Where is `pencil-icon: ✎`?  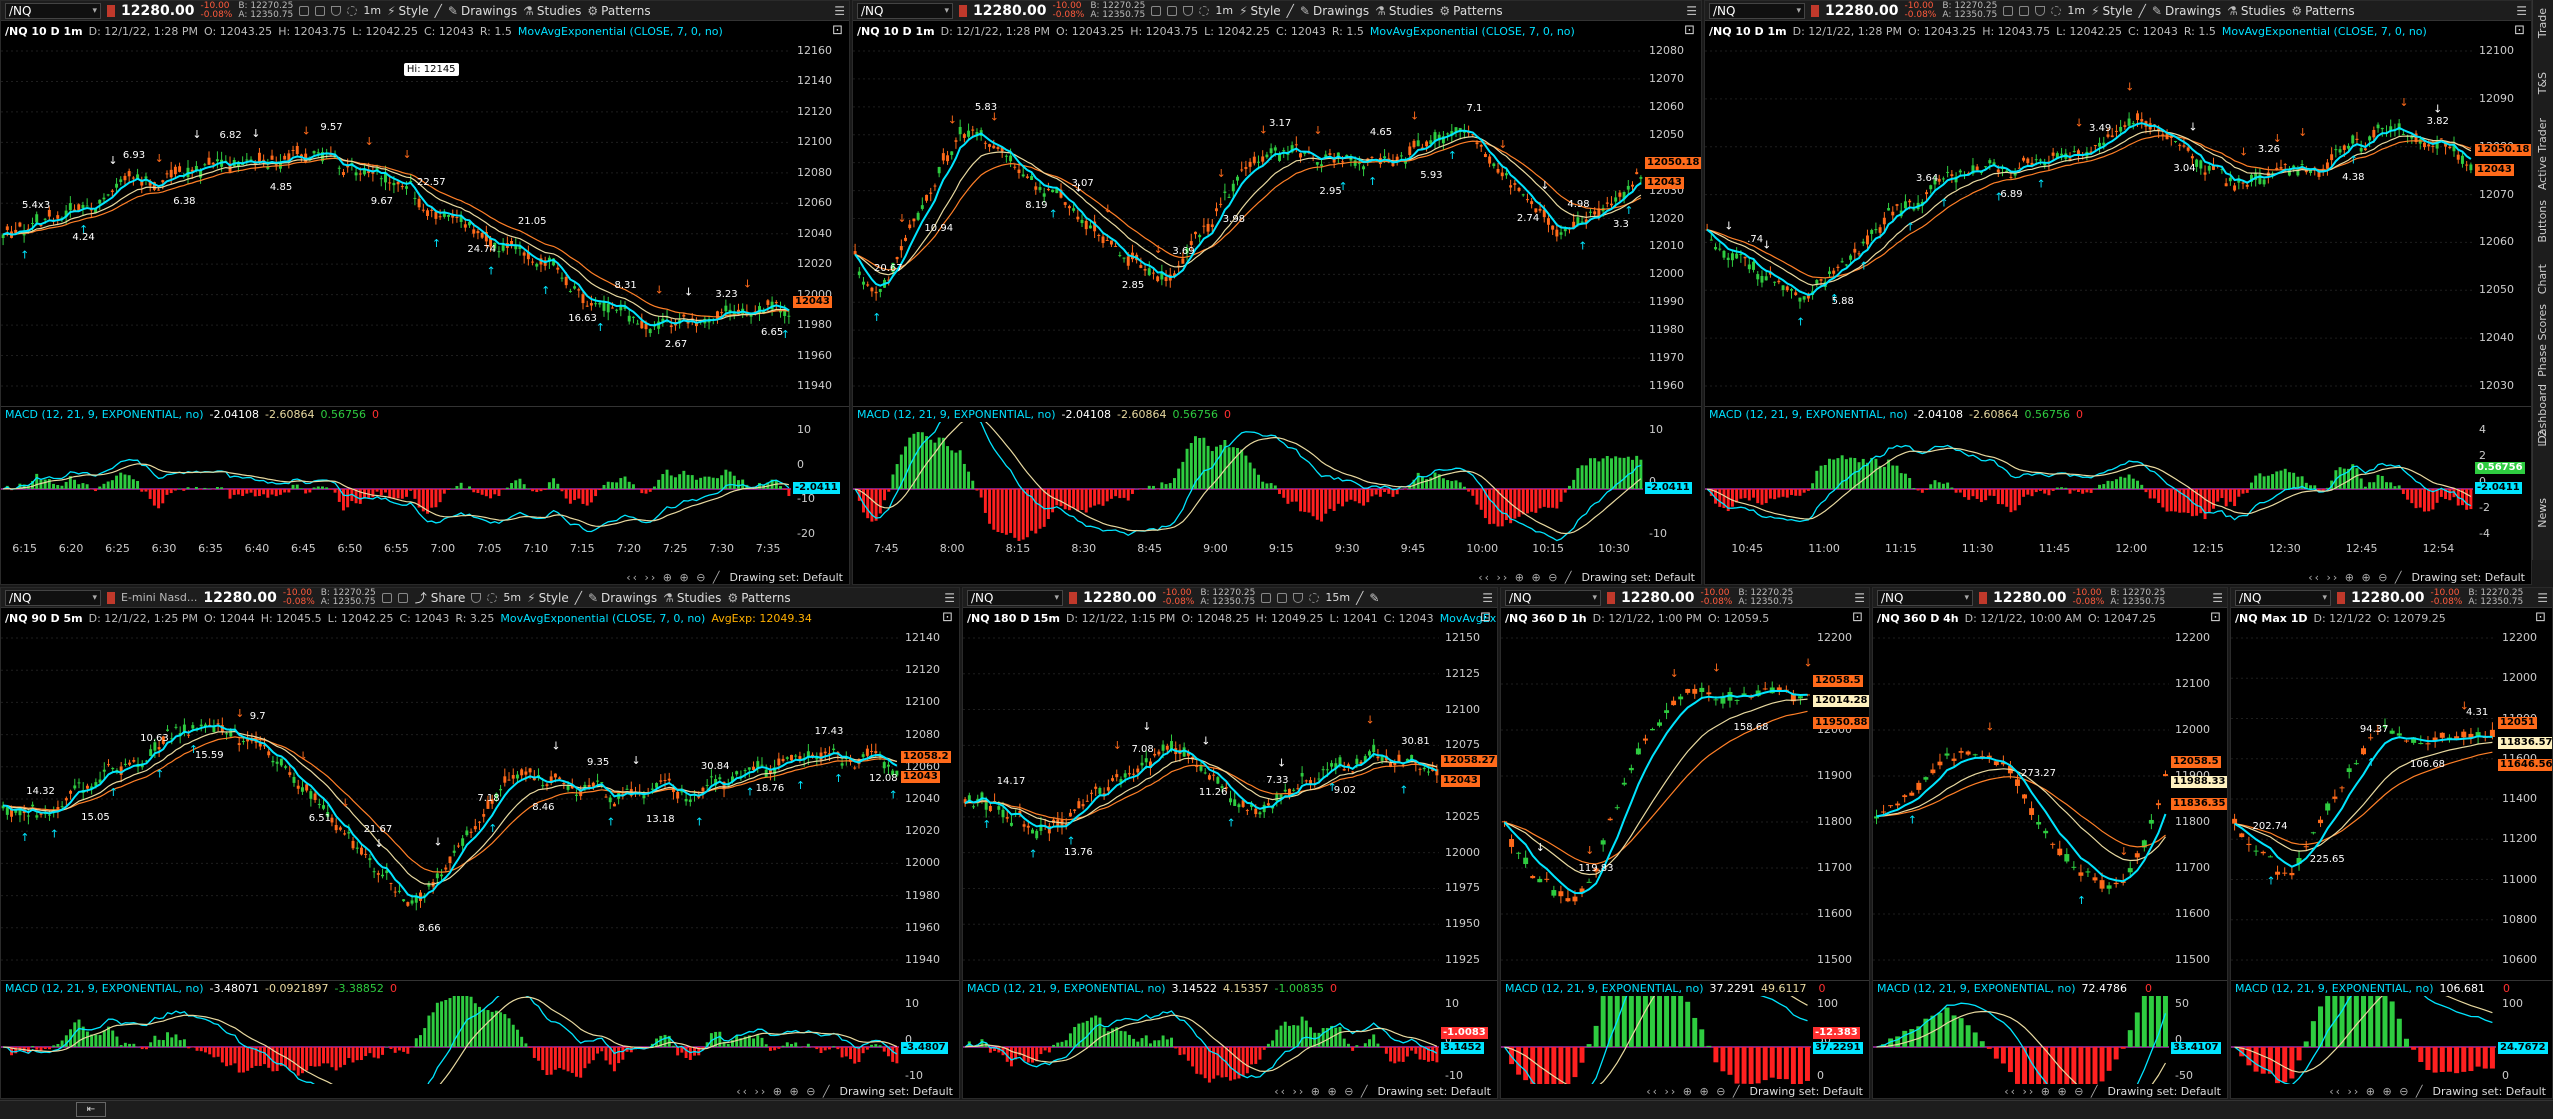 pencil-icon: ✎ is located at coordinates (1374, 598).